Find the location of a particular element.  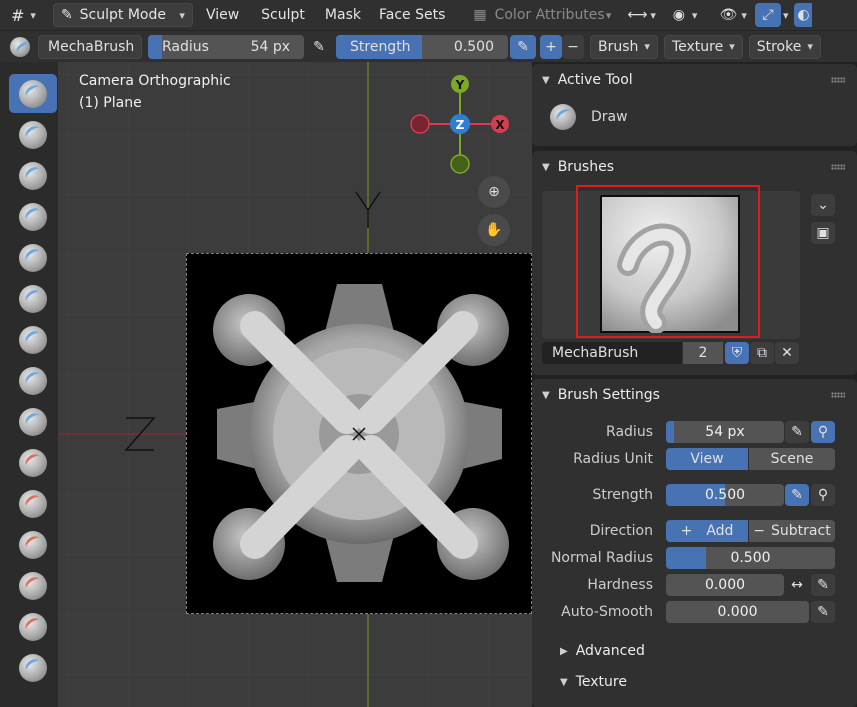

tool-flatten is located at coordinates (33, 503).